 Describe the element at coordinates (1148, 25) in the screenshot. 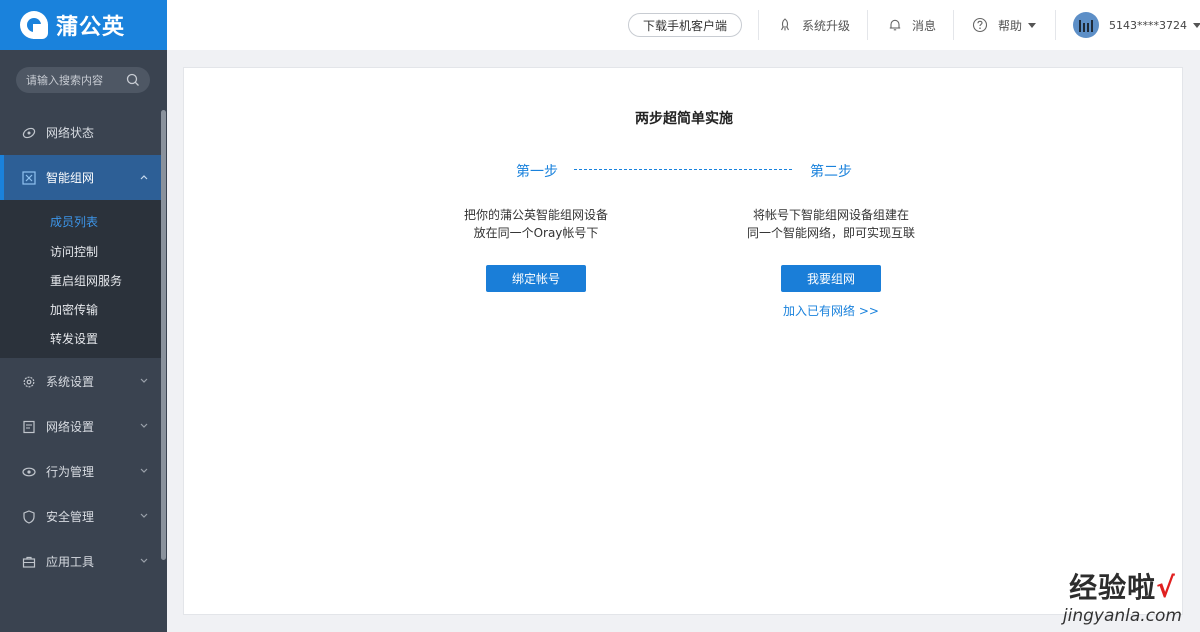

I see `account-id: 5143****3724` at that location.